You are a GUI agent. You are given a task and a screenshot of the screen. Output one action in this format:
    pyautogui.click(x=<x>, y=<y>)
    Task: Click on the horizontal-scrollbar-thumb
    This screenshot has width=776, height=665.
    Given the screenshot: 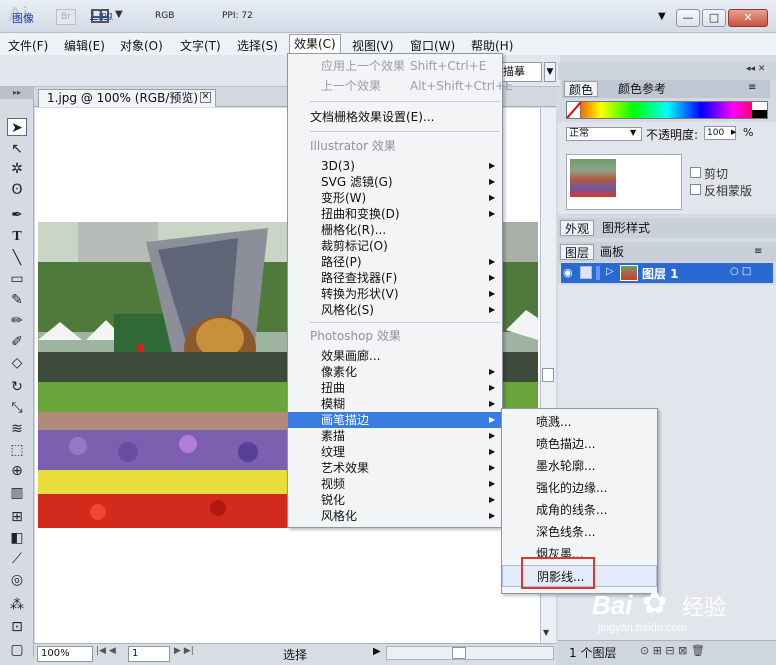 What is the action you would take?
    pyautogui.click(x=459, y=653)
    